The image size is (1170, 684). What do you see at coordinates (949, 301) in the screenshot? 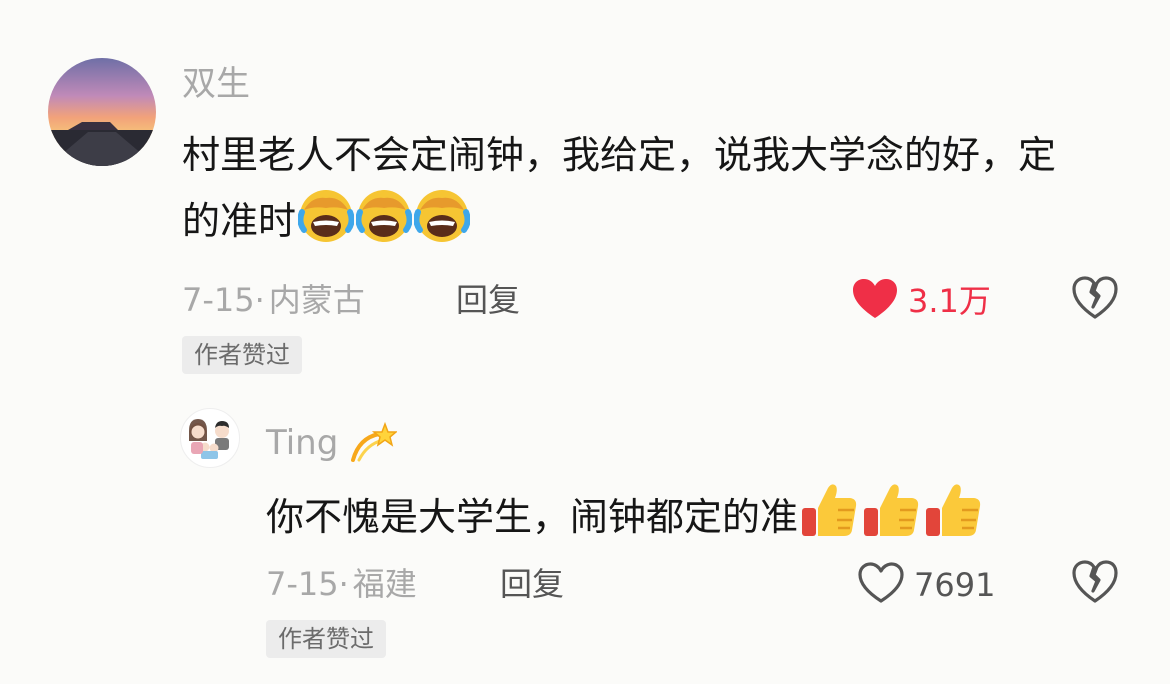
I see `like-count: 3.1万` at bounding box center [949, 301].